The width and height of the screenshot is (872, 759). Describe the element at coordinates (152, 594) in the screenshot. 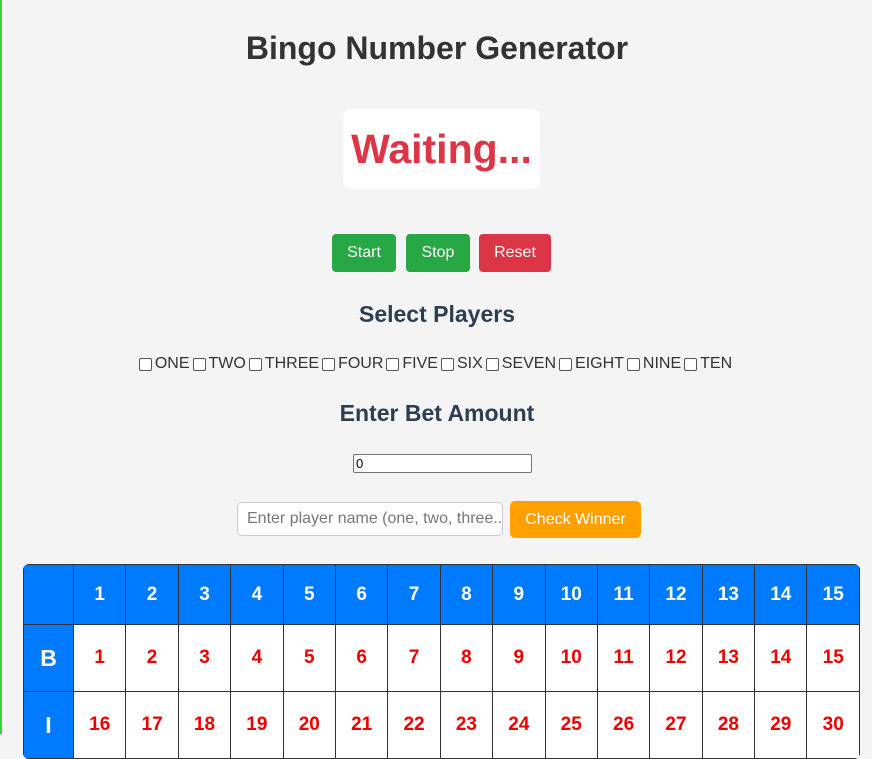

I see `column-header: 2` at that location.